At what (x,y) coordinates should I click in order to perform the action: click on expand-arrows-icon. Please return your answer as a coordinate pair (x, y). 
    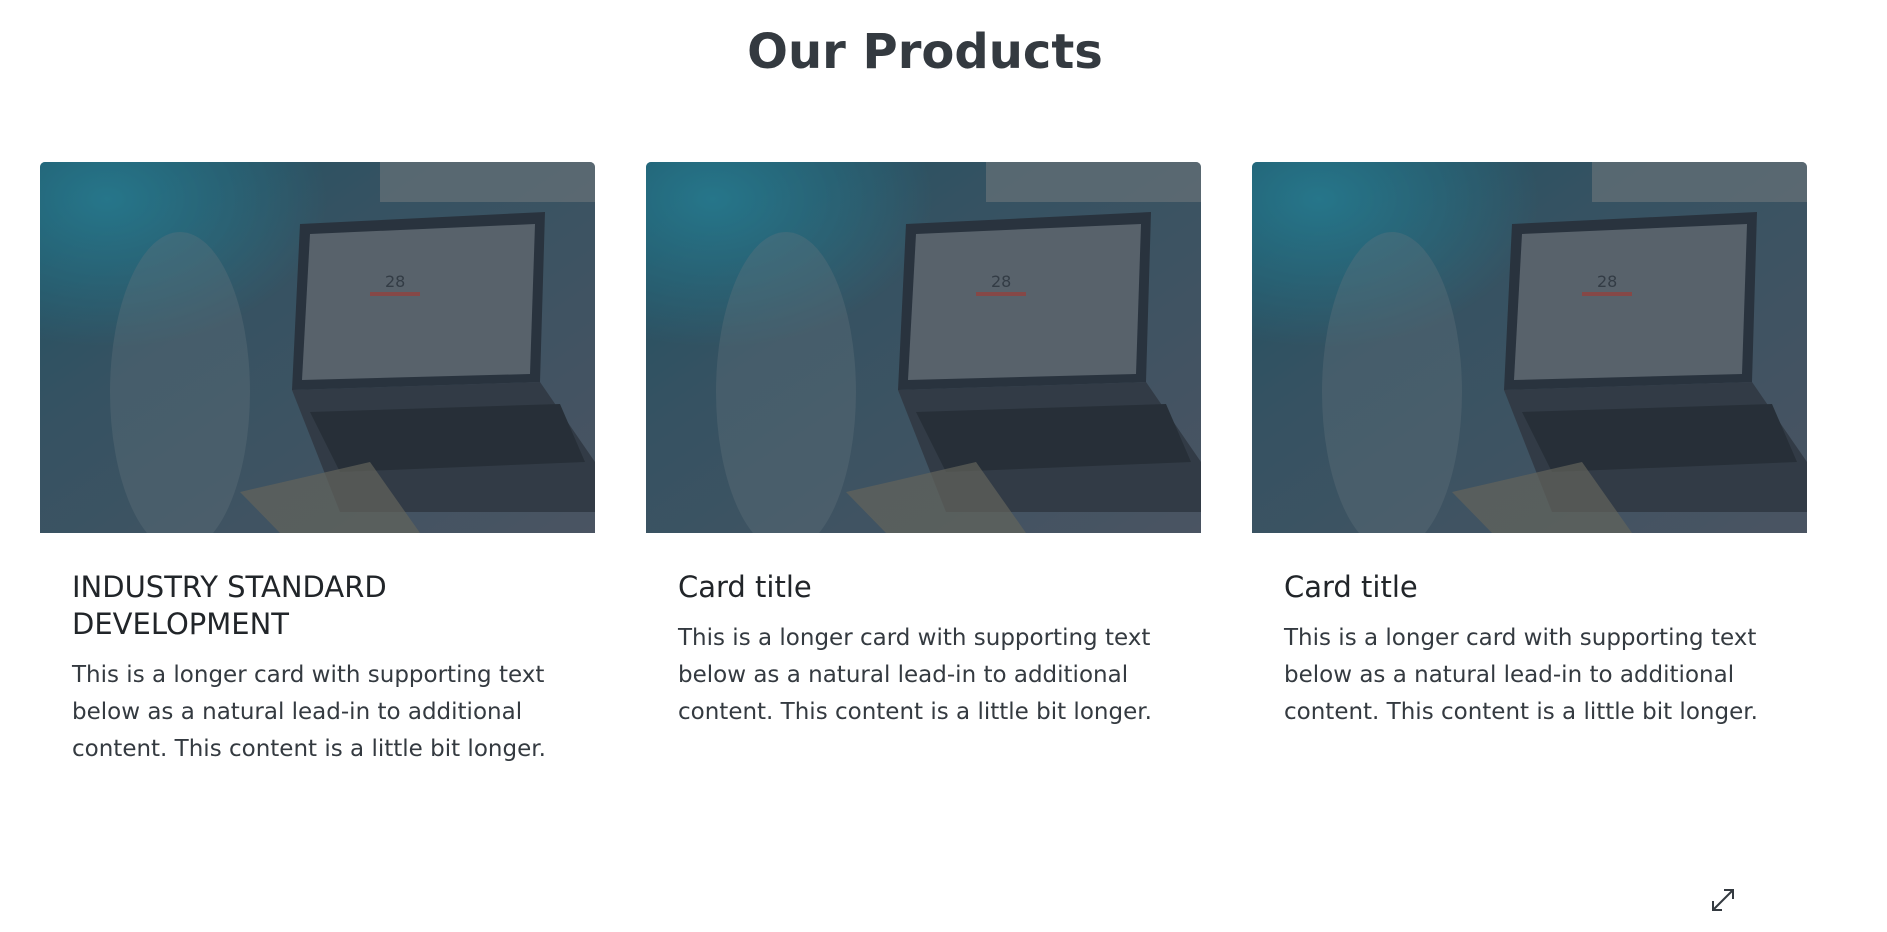
    Looking at the image, I should click on (1723, 900).